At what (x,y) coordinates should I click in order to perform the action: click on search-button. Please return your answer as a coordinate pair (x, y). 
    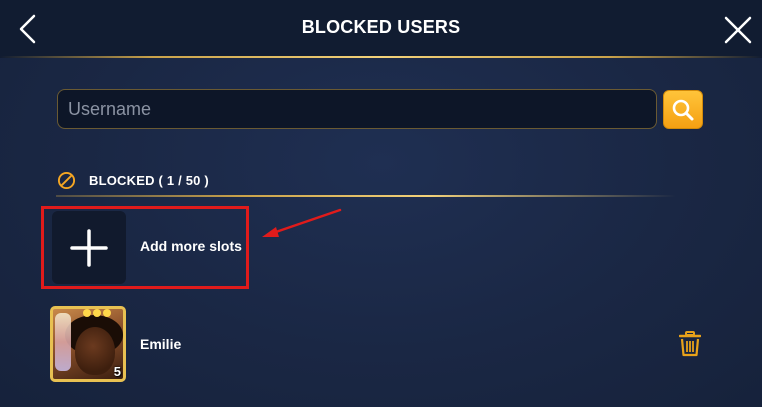
    Looking at the image, I should click on (683, 109).